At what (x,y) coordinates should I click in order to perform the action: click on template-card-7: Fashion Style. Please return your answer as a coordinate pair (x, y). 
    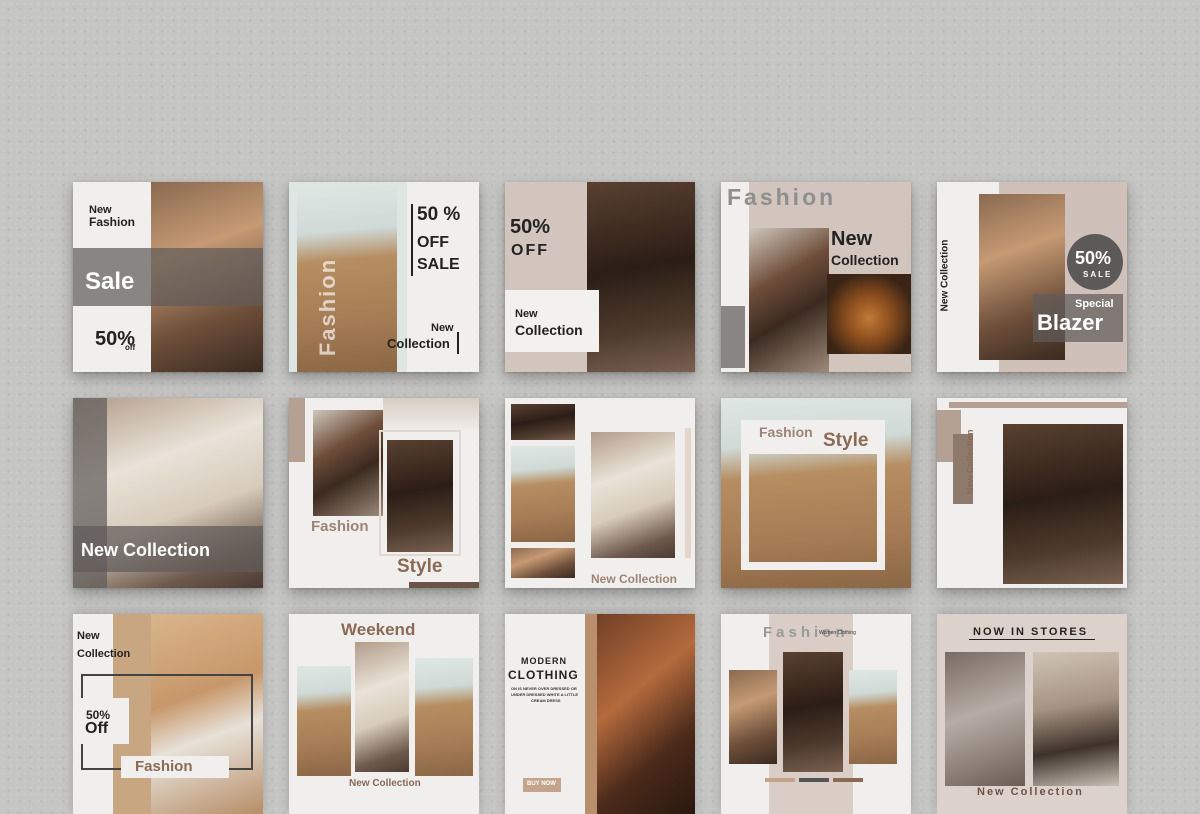
    Looking at the image, I should click on (384, 493).